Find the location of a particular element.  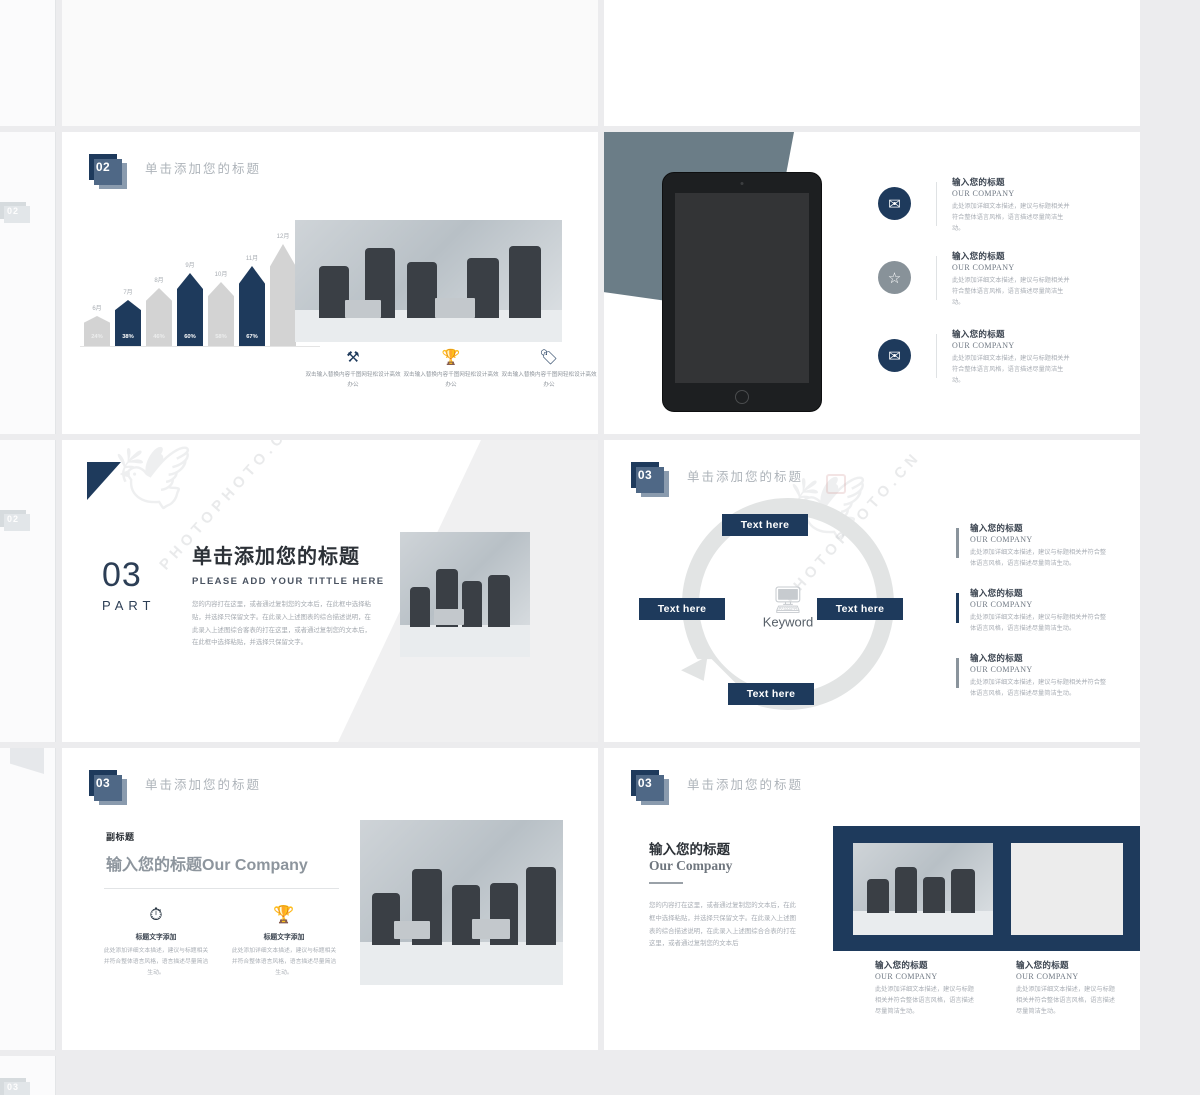

keyword-label: Keyword is located at coordinates (788, 622).